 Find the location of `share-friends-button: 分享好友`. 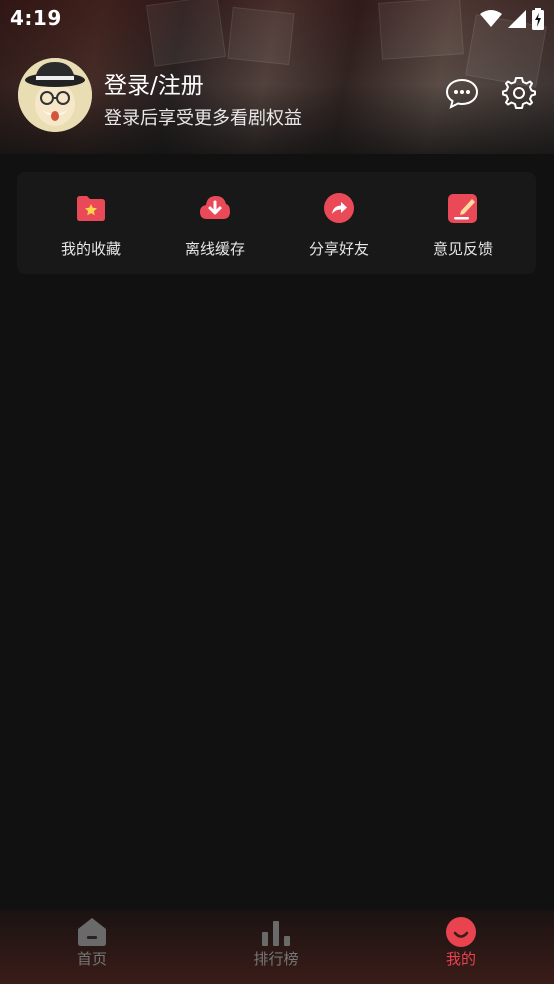

share-friends-button: 分享好友 is located at coordinates (339, 223).